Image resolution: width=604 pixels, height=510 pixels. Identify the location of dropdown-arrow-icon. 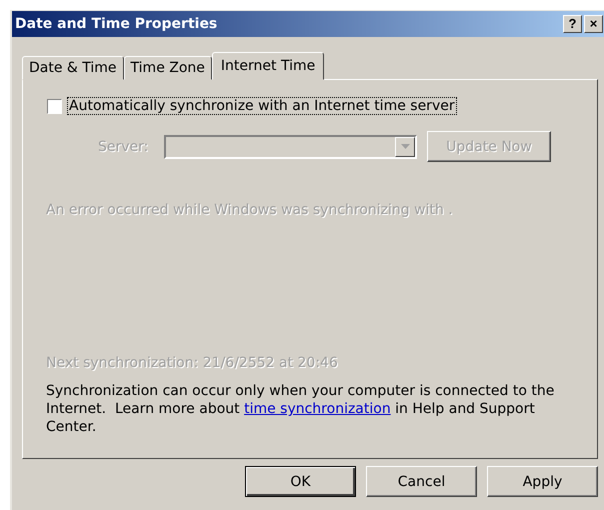
(405, 146).